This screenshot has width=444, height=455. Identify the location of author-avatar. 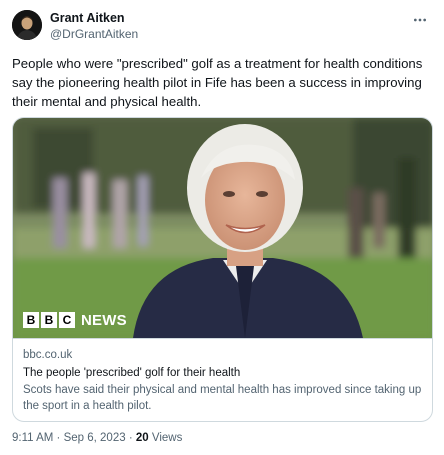
(27, 25).